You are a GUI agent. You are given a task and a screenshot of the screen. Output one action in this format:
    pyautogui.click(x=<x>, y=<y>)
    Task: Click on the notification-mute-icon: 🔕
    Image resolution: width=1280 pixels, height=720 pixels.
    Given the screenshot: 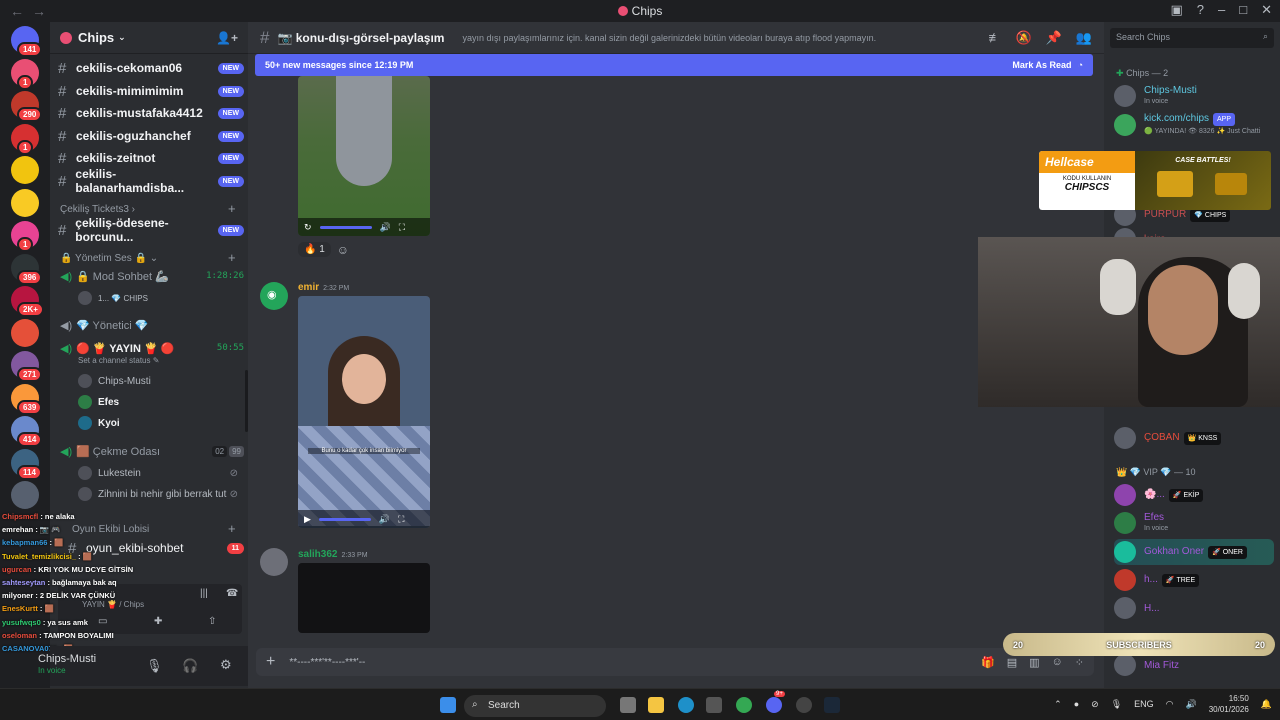 What is the action you would take?
    pyautogui.click(x=1023, y=38)
    